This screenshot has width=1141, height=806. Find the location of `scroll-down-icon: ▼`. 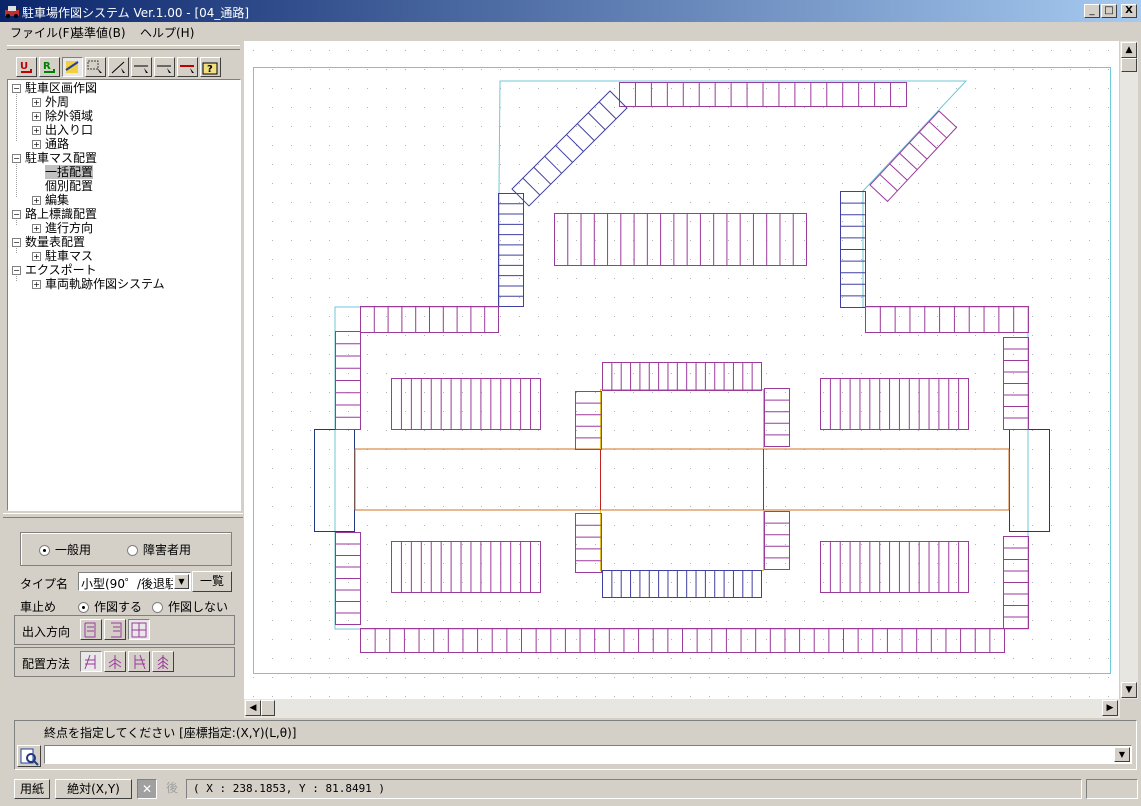

scroll-down-icon: ▼ is located at coordinates (1129, 690).